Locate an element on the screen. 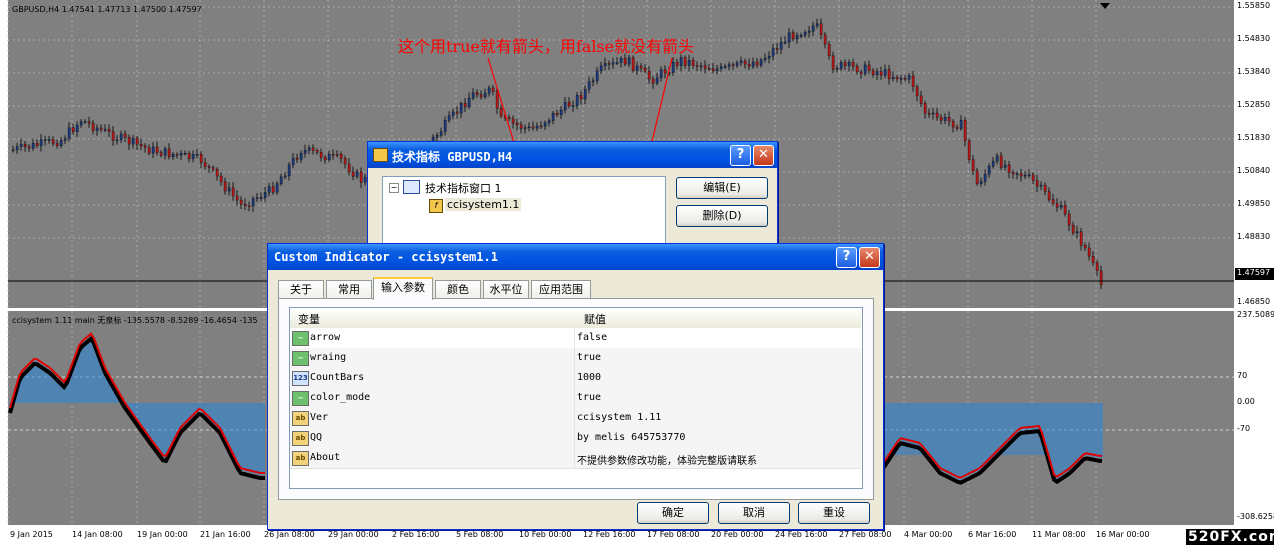 This screenshot has width=1274, height=546. tab-levels: 水平位 is located at coordinates (506, 289).